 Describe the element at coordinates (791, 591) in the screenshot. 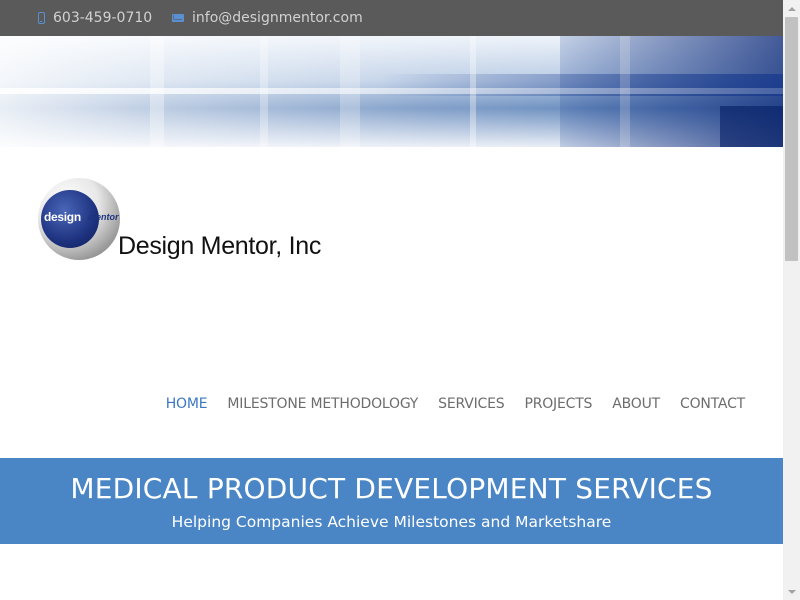

I see `scroll-down-arrow-icon` at that location.